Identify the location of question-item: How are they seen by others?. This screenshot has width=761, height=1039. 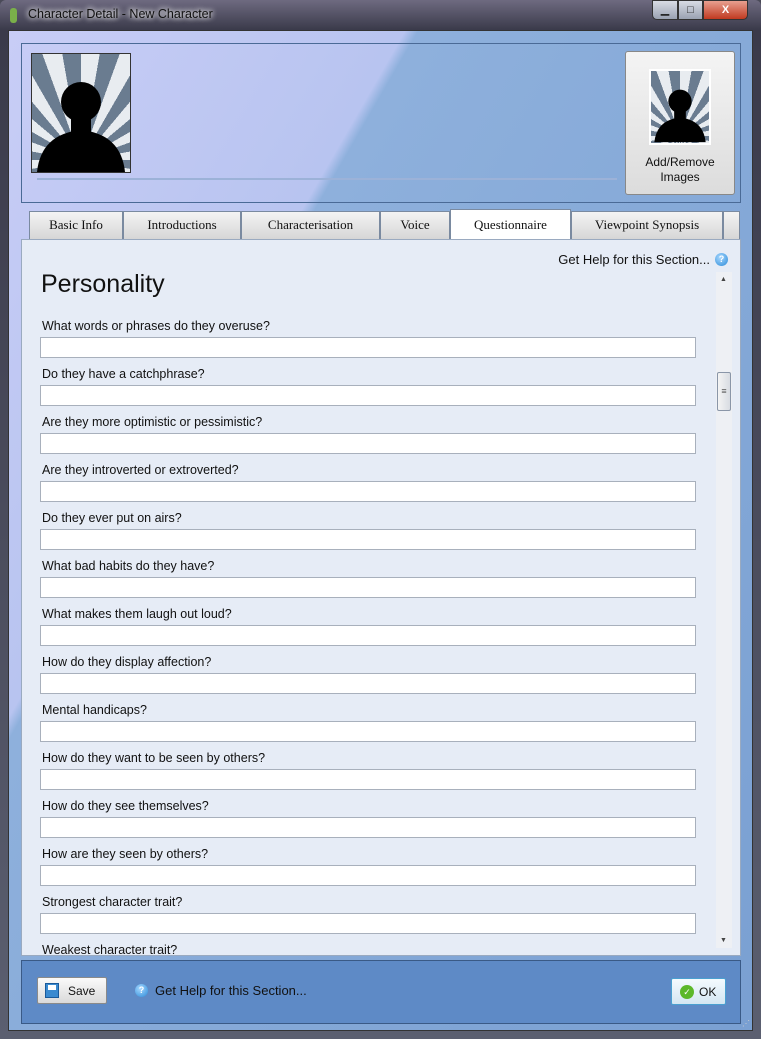
(368, 866).